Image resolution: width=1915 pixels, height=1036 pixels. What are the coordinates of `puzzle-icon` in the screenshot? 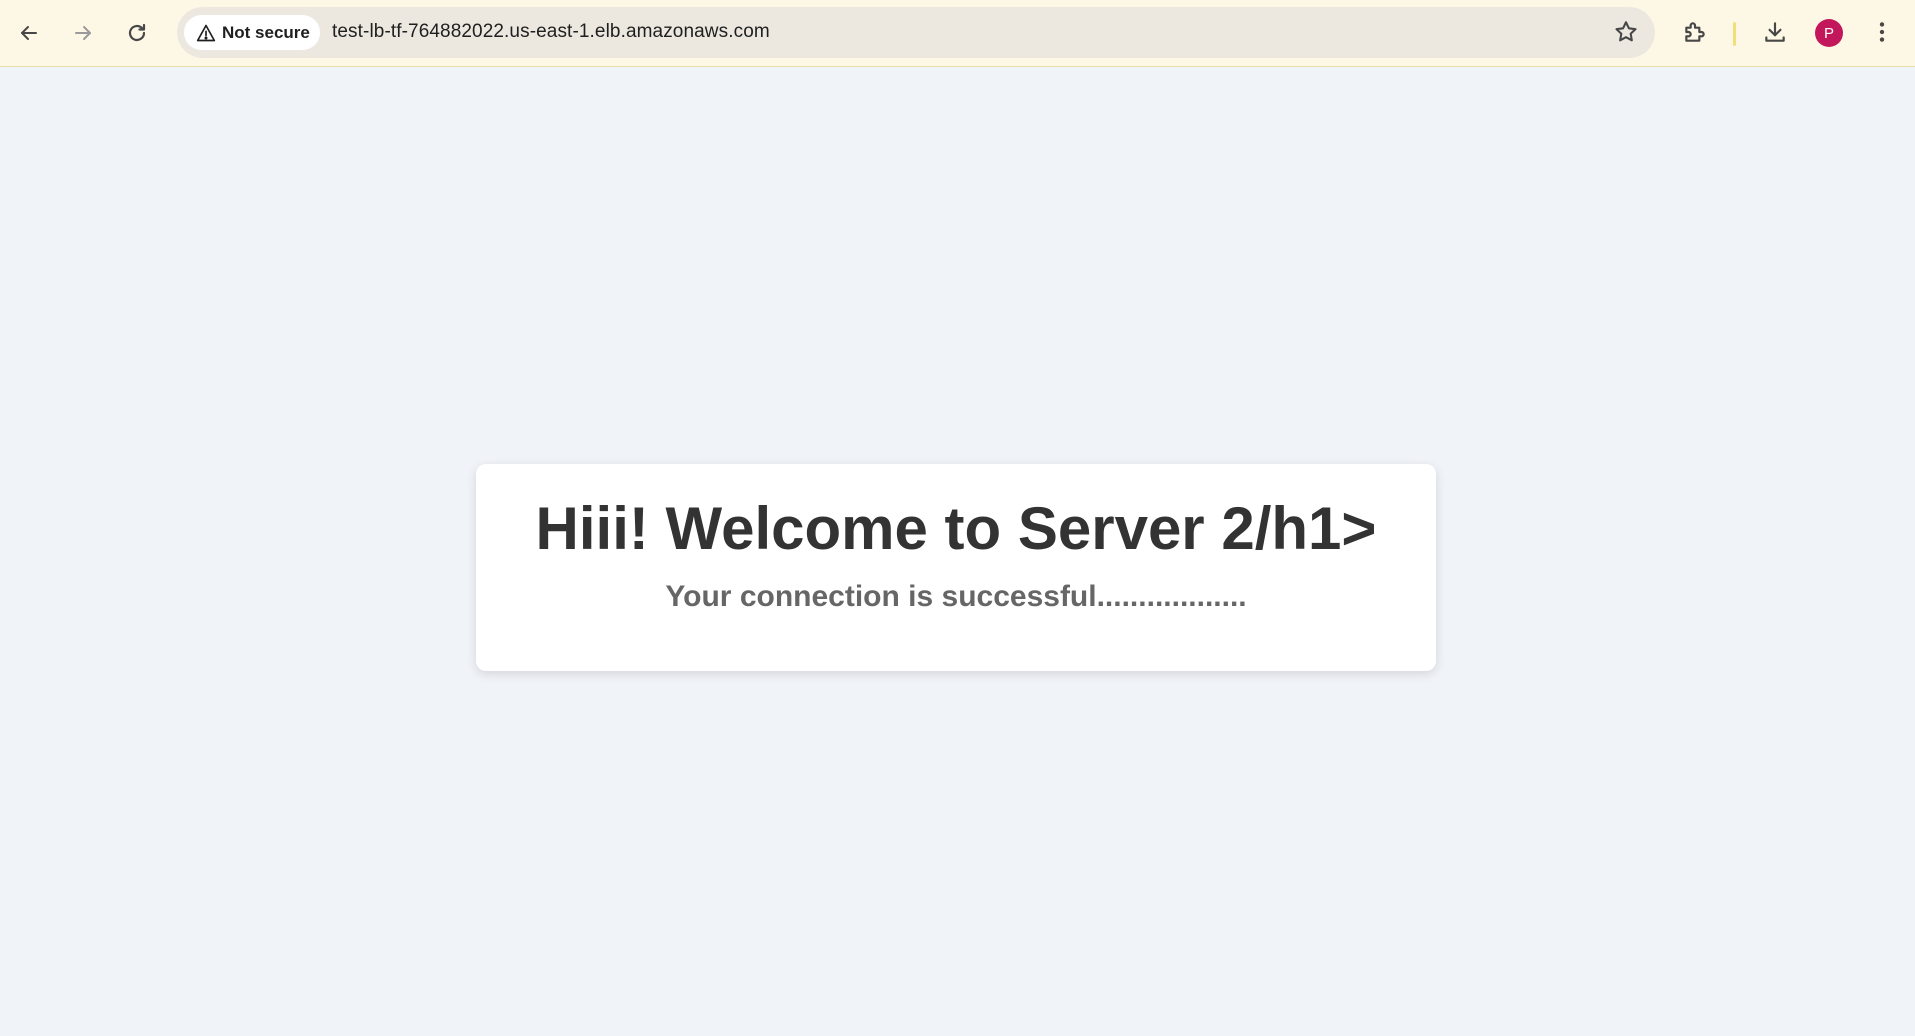 It's located at (1695, 32).